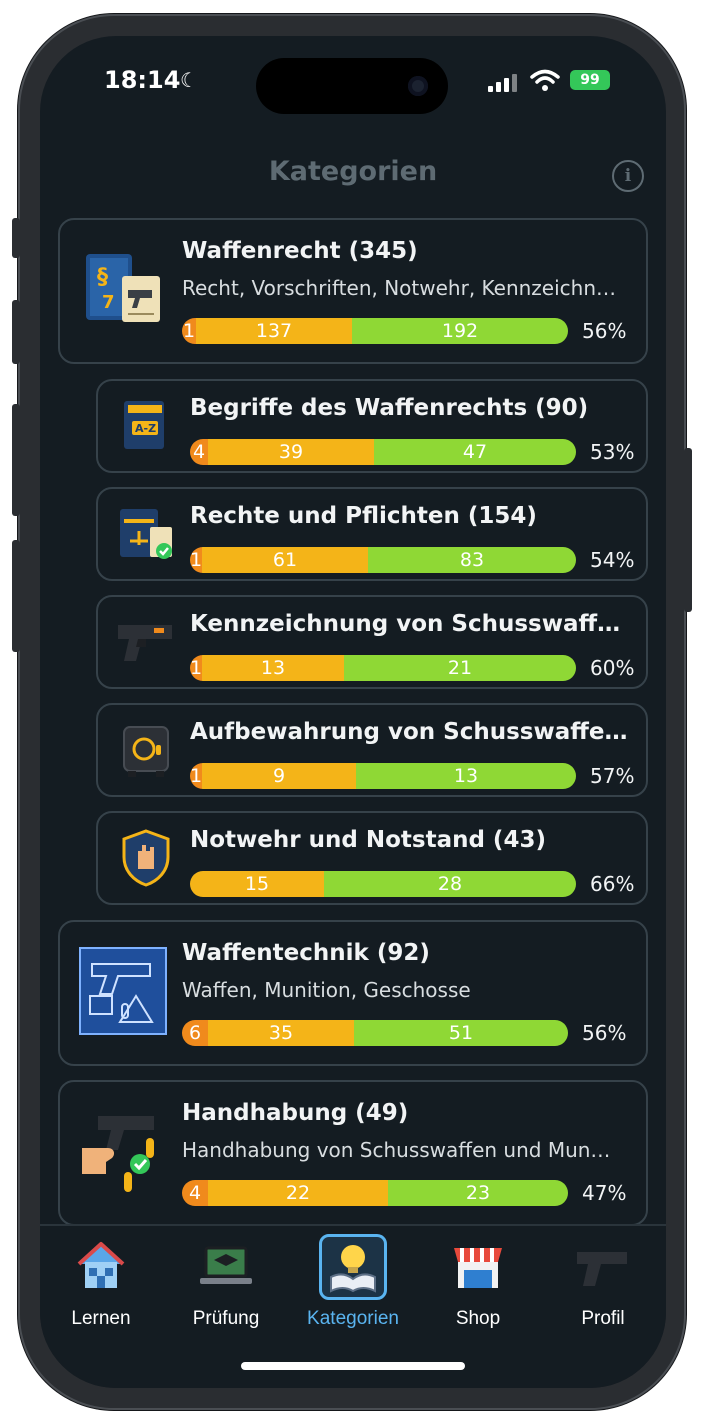 Image resolution: width=706 pixels, height=1427 pixels. I want to click on correct-count: 28, so click(450, 884).